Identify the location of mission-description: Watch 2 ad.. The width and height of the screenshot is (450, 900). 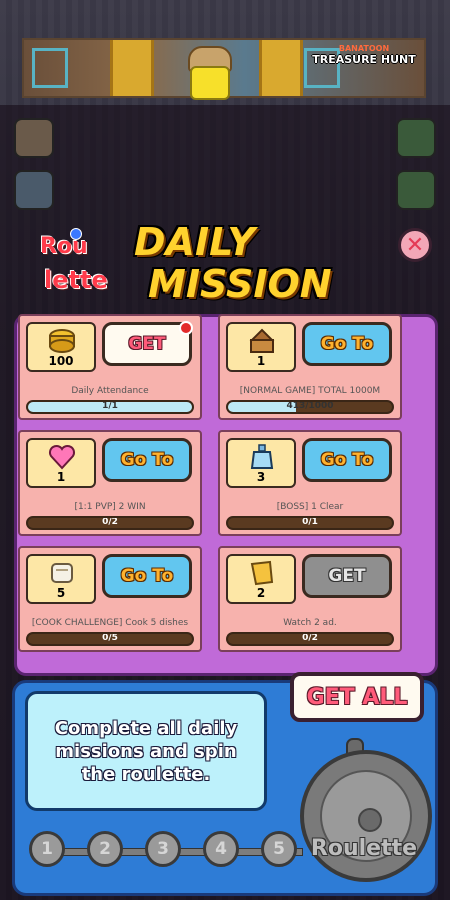
(310, 623).